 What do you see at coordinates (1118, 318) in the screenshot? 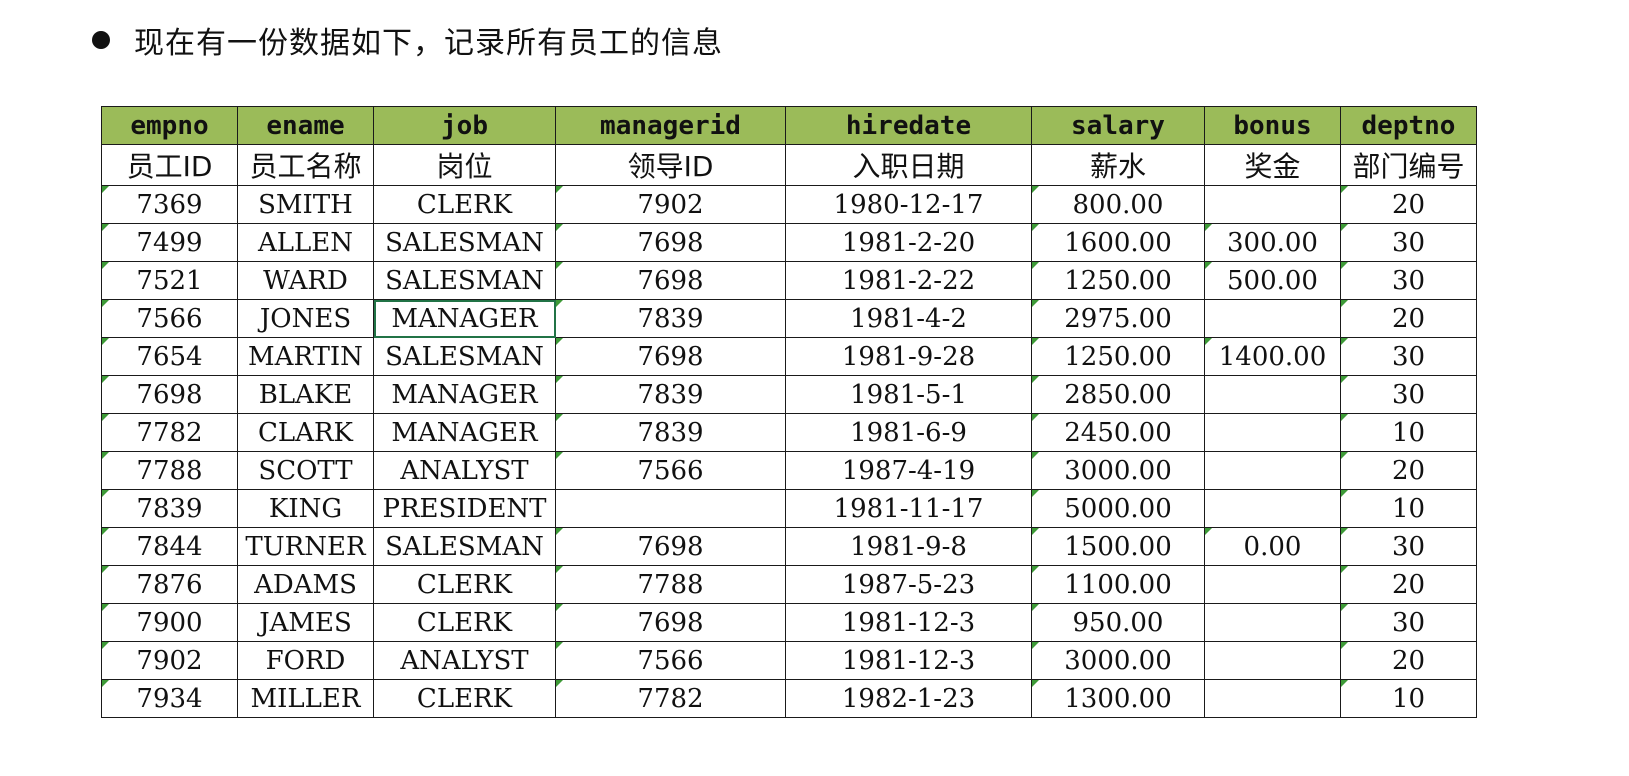
I see `cell-salary: 2975.00` at bounding box center [1118, 318].